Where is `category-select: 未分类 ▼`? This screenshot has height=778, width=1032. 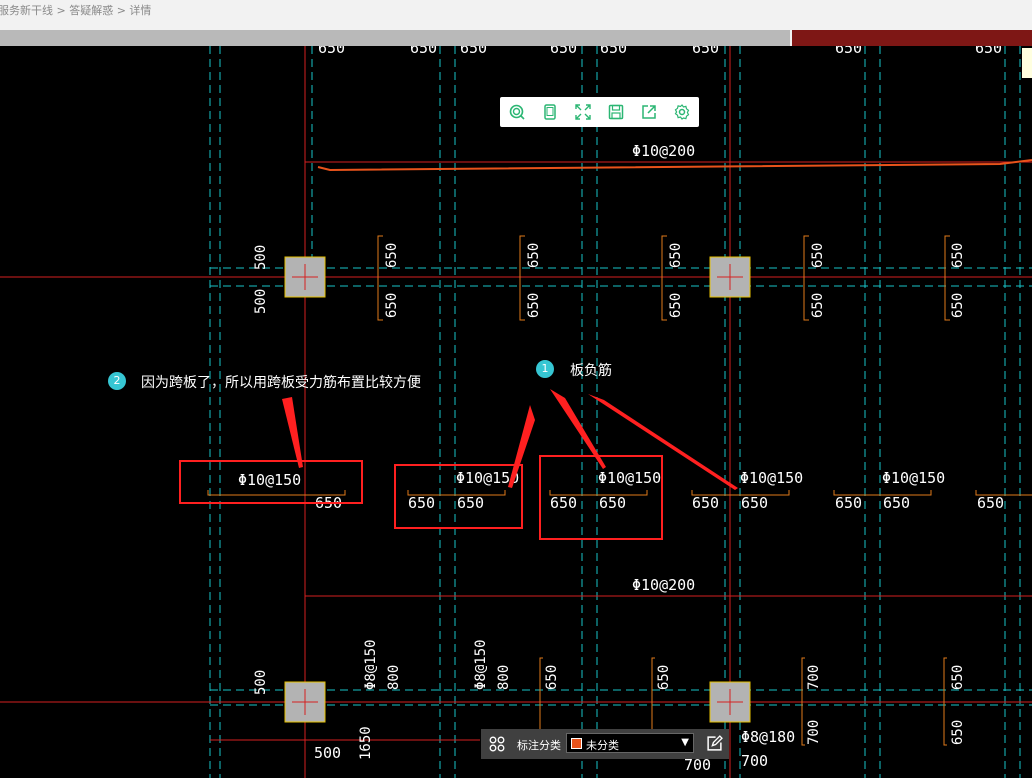 category-select: 未分类 ▼ is located at coordinates (630, 743).